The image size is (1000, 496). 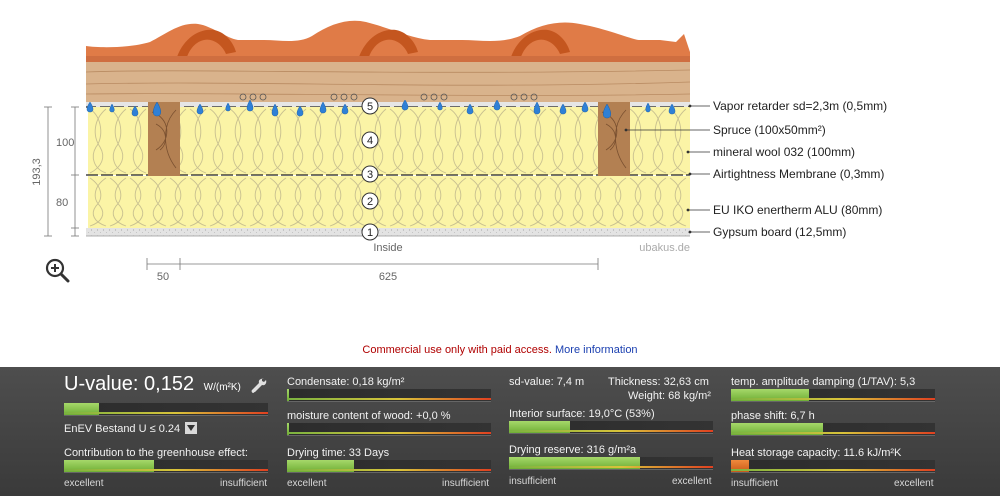 What do you see at coordinates (533, 481) in the screenshot?
I see `scale-insufficient-3: insufficient` at bounding box center [533, 481].